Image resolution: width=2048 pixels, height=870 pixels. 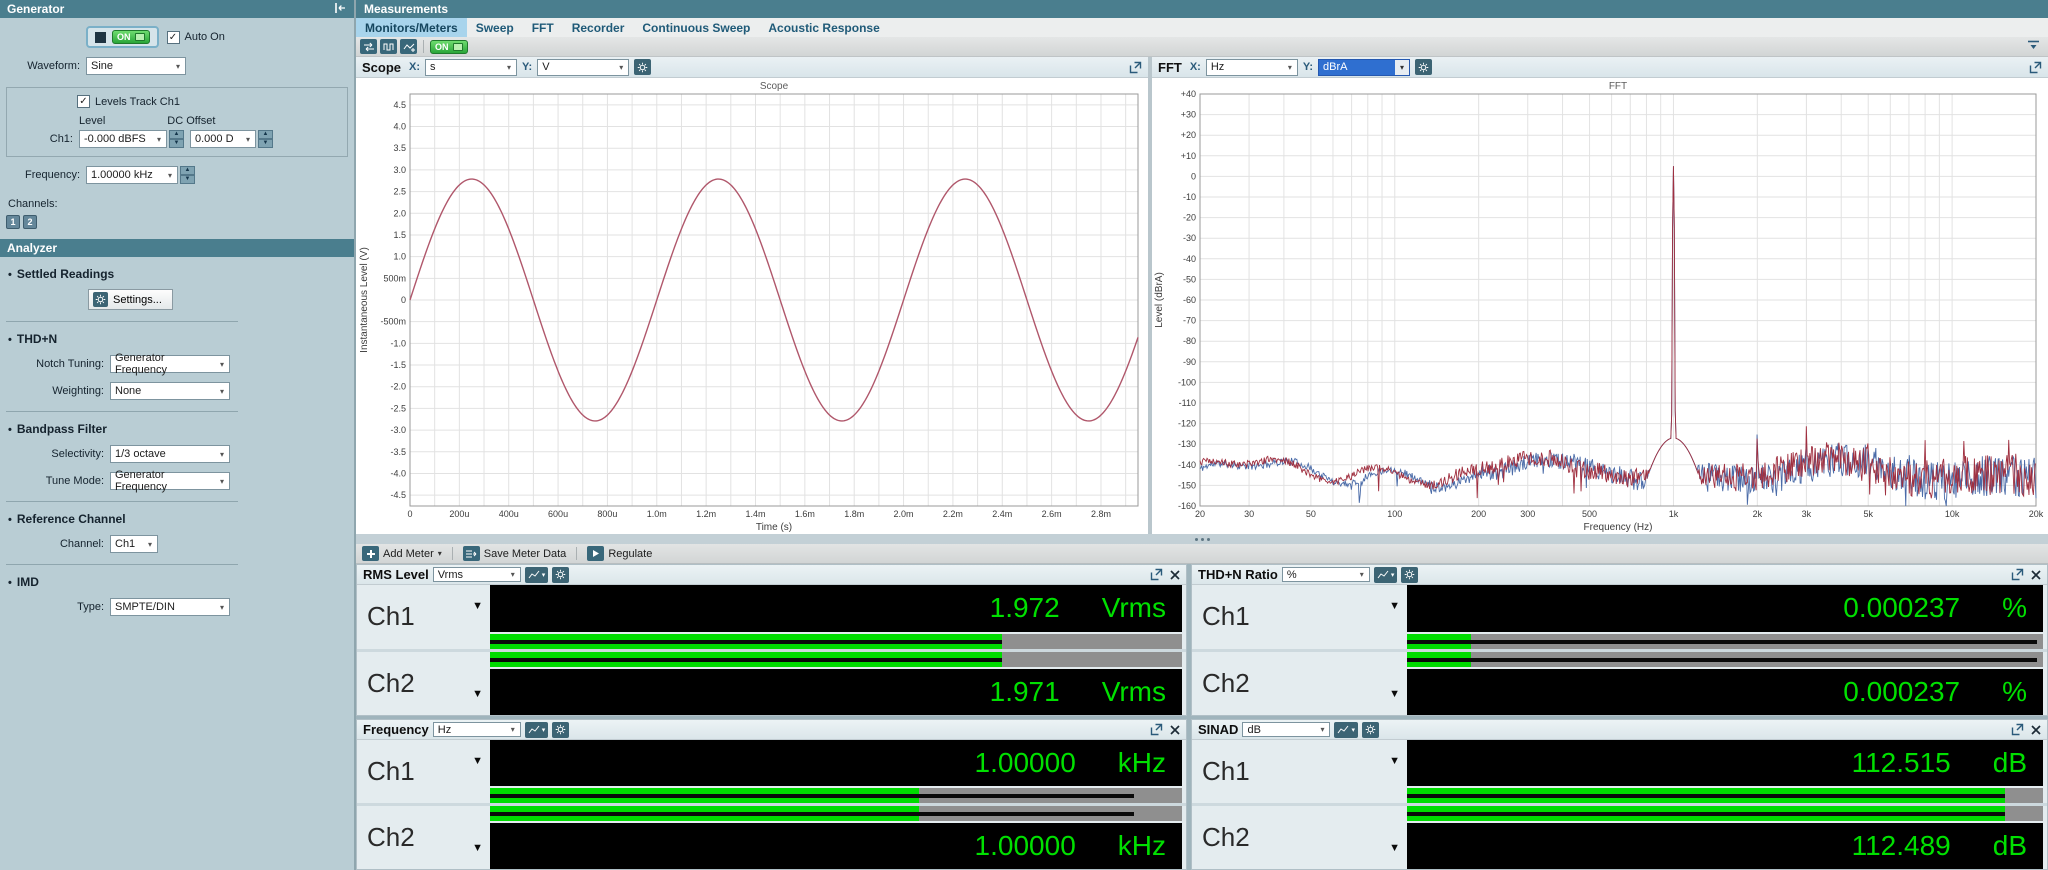 What do you see at coordinates (1325, 574) in the screenshot?
I see `meter-unit-select: % ▾` at bounding box center [1325, 574].